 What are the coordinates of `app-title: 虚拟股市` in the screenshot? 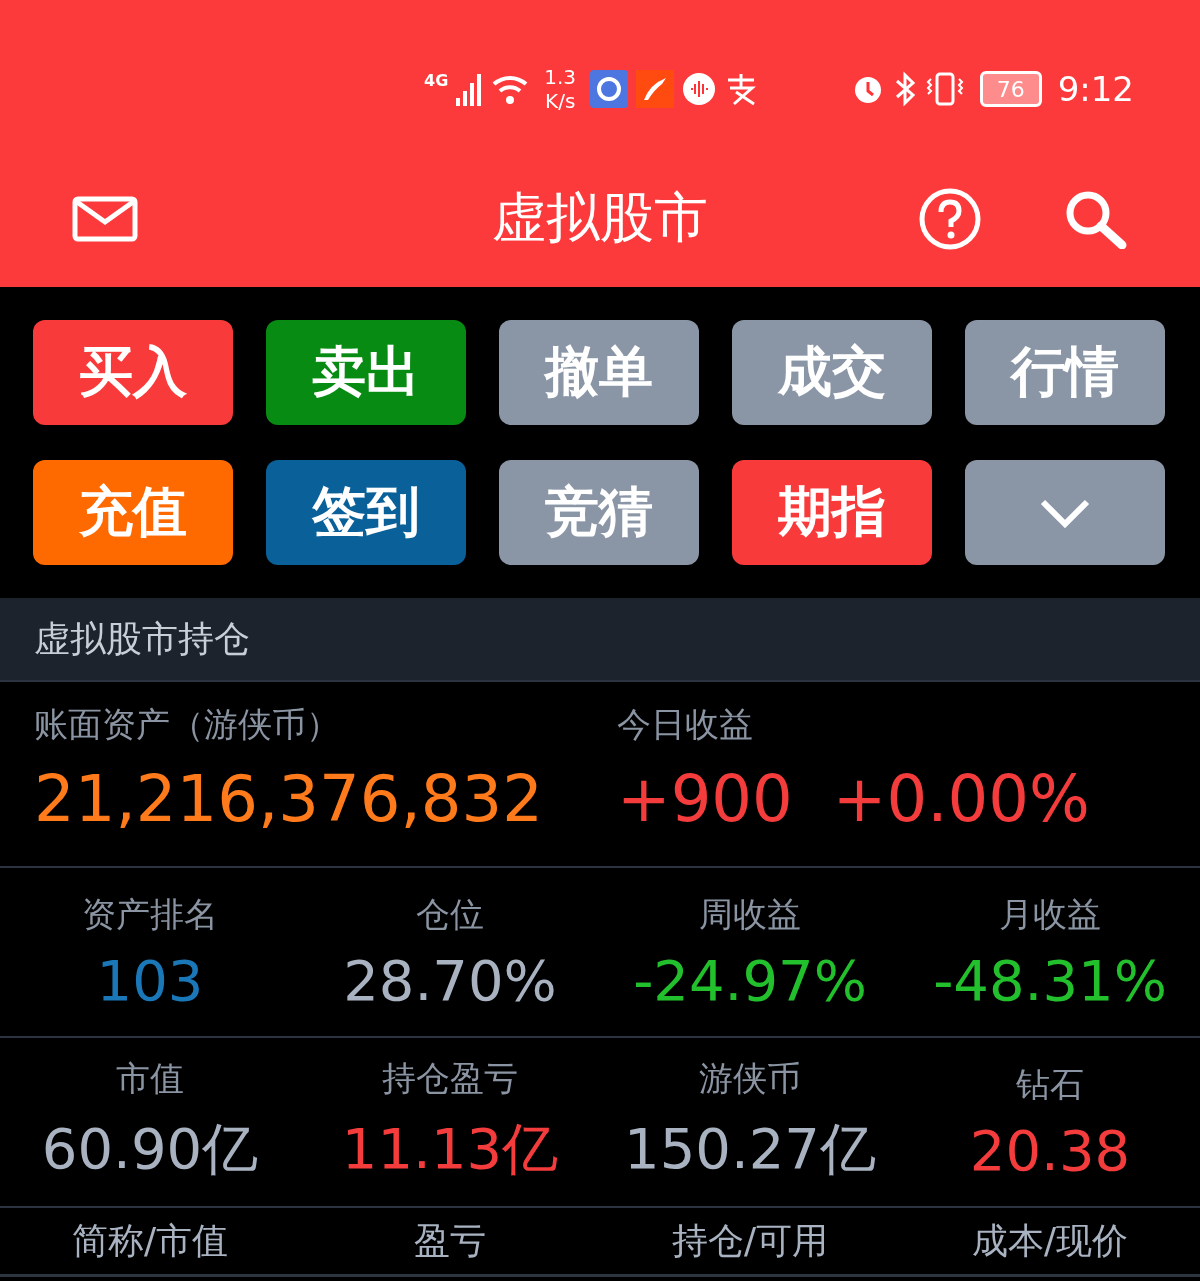 It's located at (600, 218).